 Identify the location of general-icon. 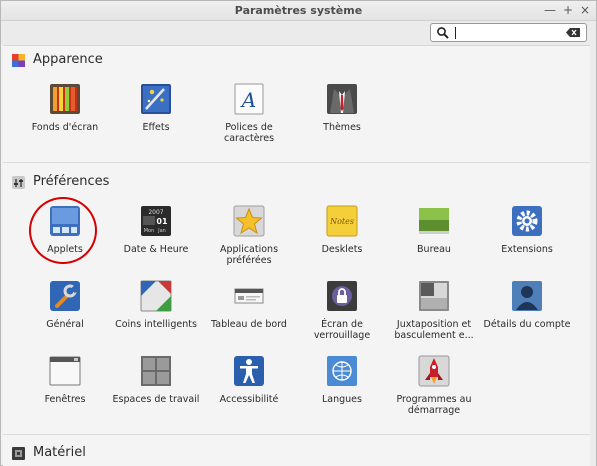
(65, 296).